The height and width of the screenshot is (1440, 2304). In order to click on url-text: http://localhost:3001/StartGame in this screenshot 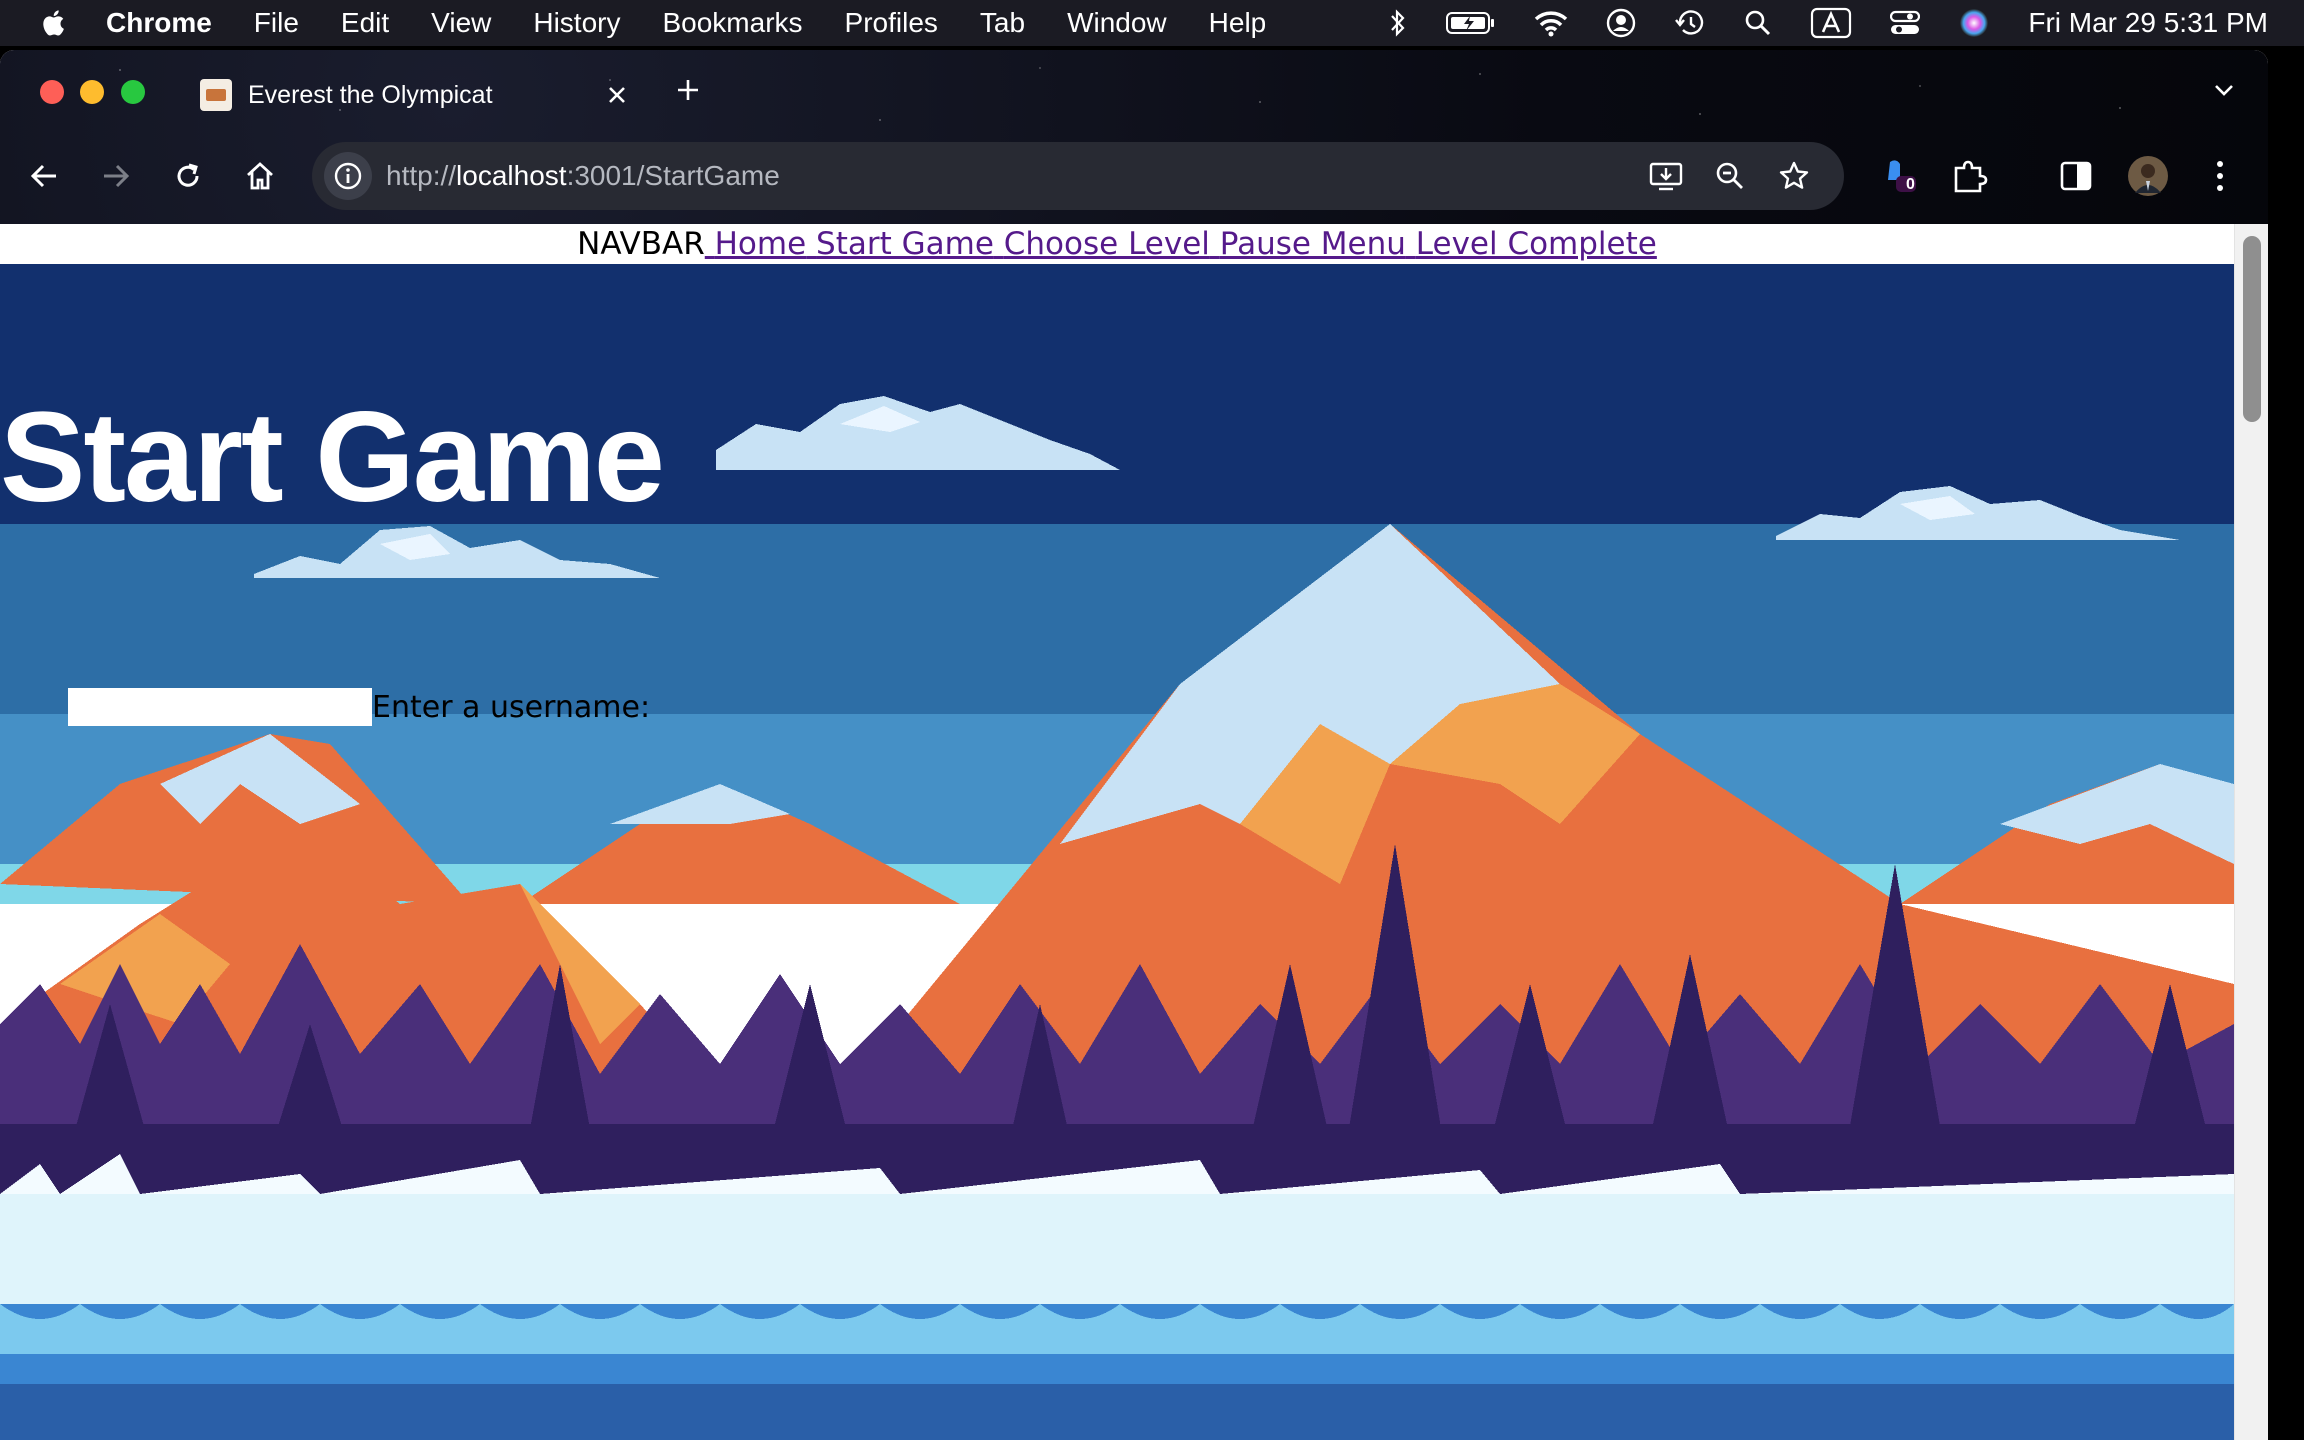, I will do `click(583, 176)`.